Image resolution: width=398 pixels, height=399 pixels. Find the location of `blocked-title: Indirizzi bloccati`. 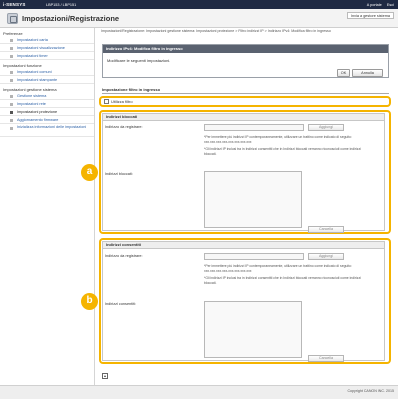

blocked-title: Indirizzi bloccati is located at coordinates (243, 117).